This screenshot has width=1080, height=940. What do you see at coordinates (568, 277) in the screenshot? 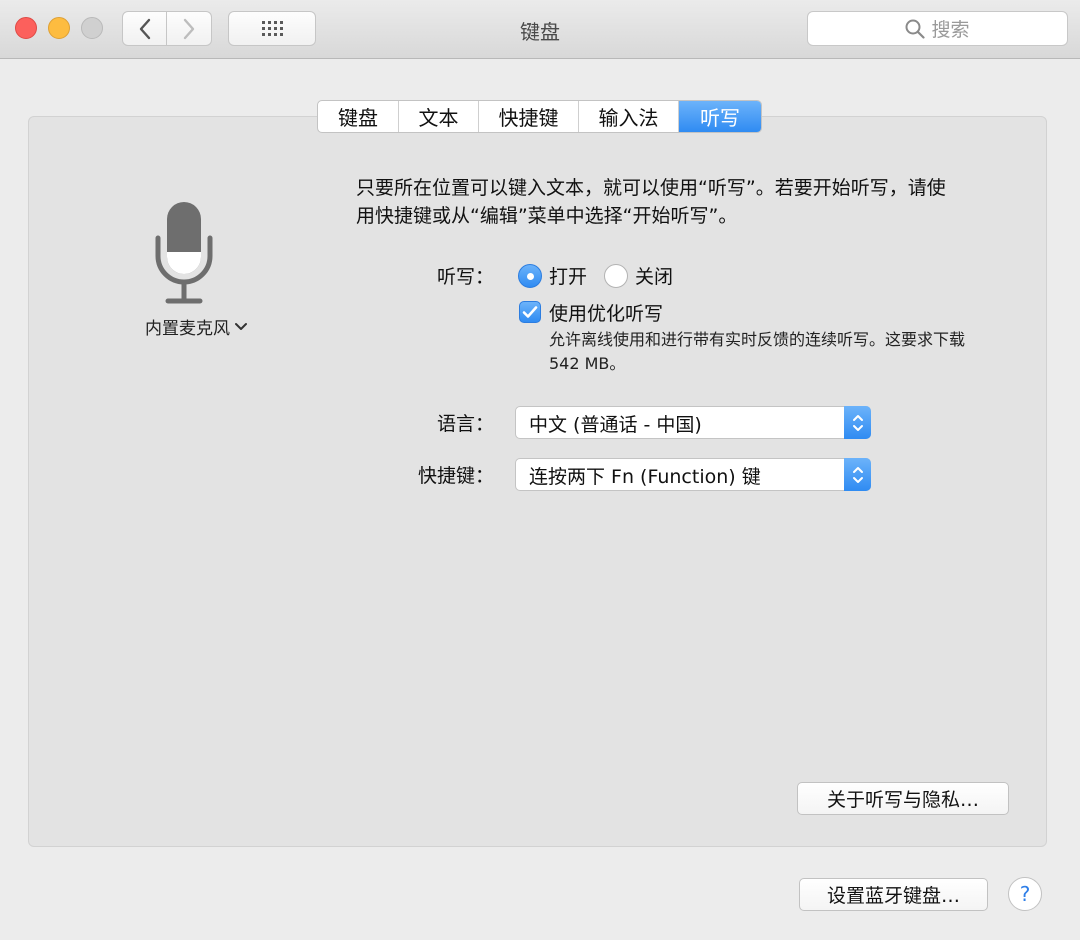
I see `dictation-on-label: 打开` at bounding box center [568, 277].